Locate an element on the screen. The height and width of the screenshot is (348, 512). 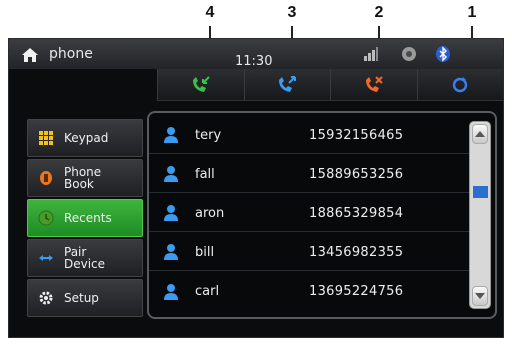
contact-number: 15889653256 is located at coordinates (356, 174).